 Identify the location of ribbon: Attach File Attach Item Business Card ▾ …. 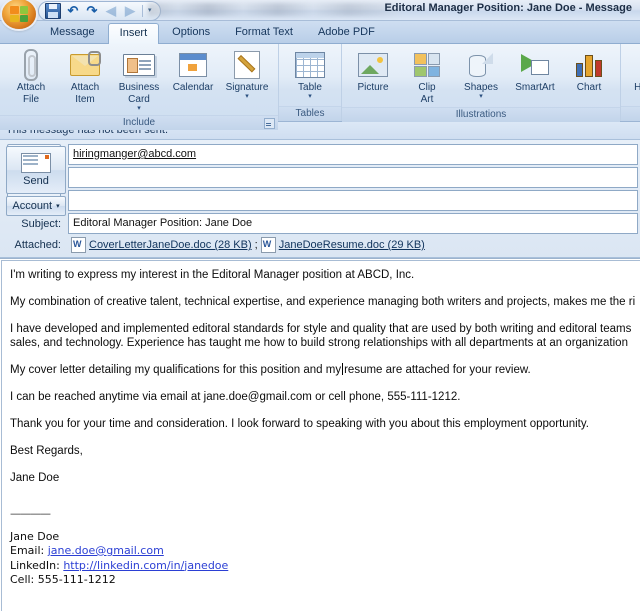
(320, 87).